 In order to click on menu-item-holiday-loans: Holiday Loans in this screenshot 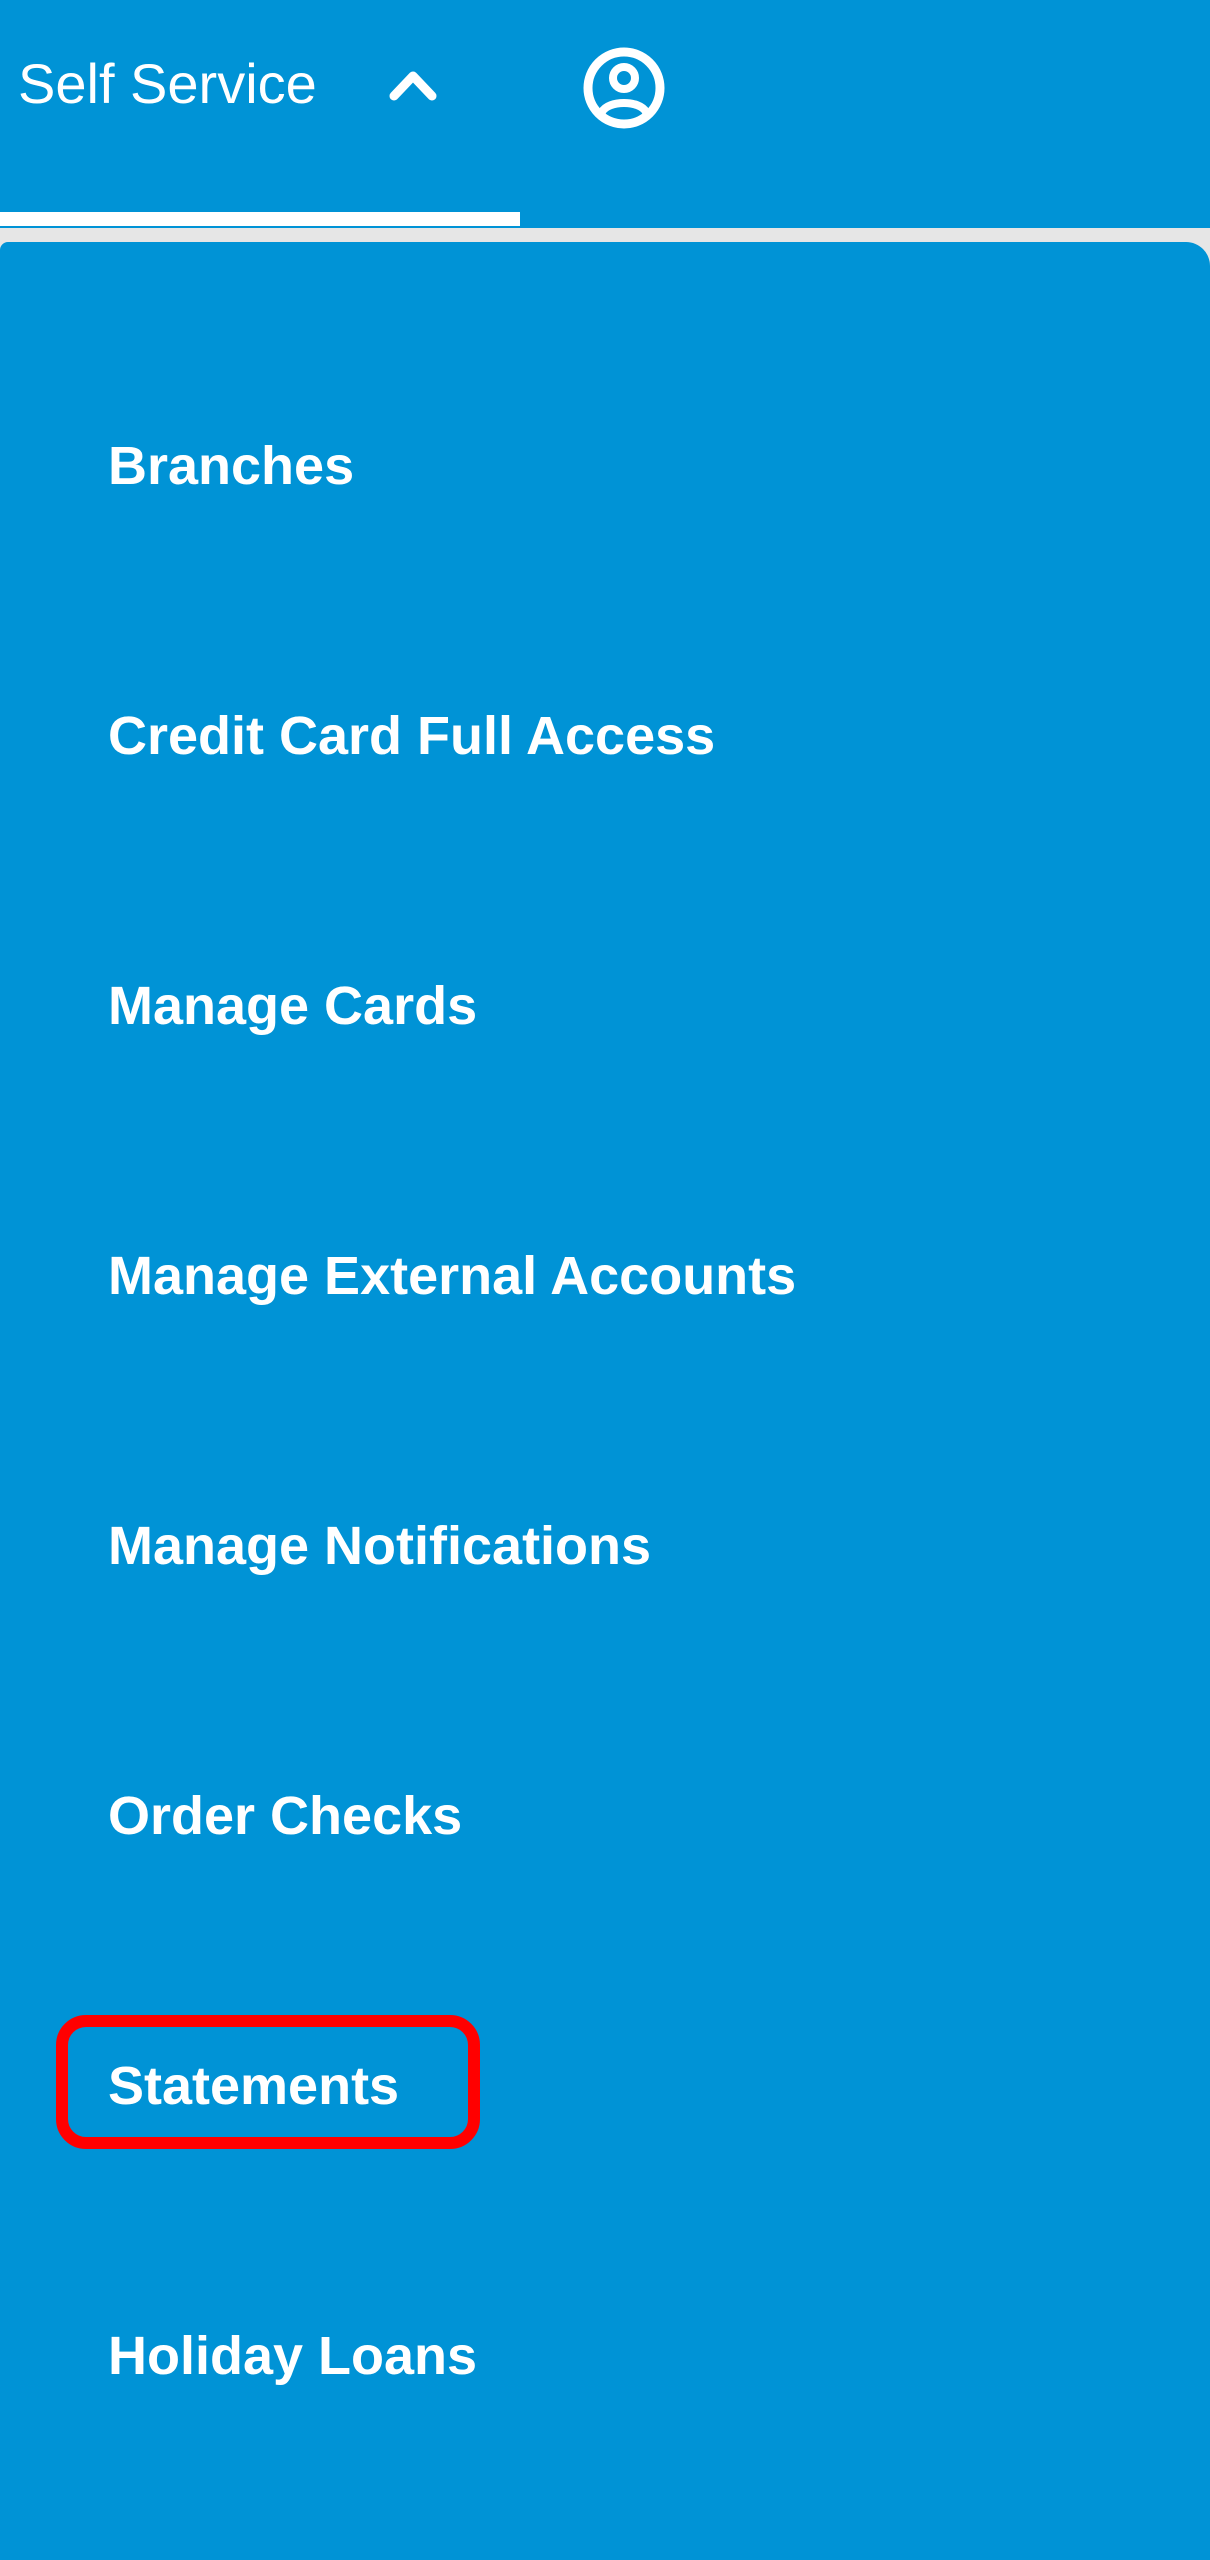, I will do `click(292, 2356)`.